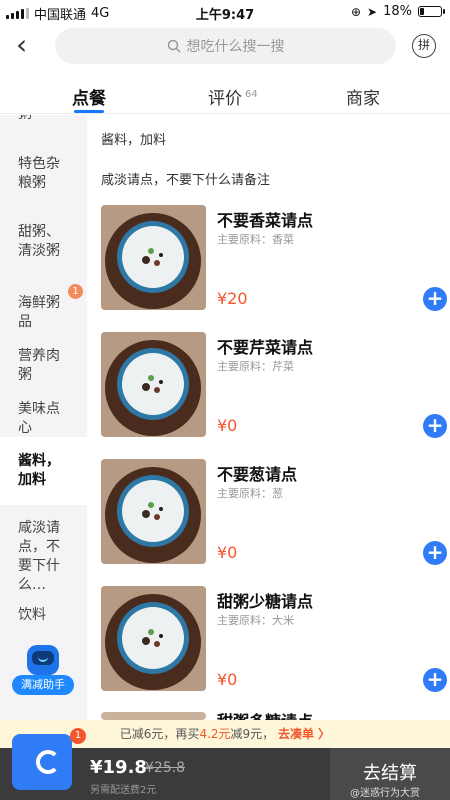  What do you see at coordinates (265, 347) in the screenshot?
I see `item-name: 不要芹菜请点` at bounding box center [265, 347].